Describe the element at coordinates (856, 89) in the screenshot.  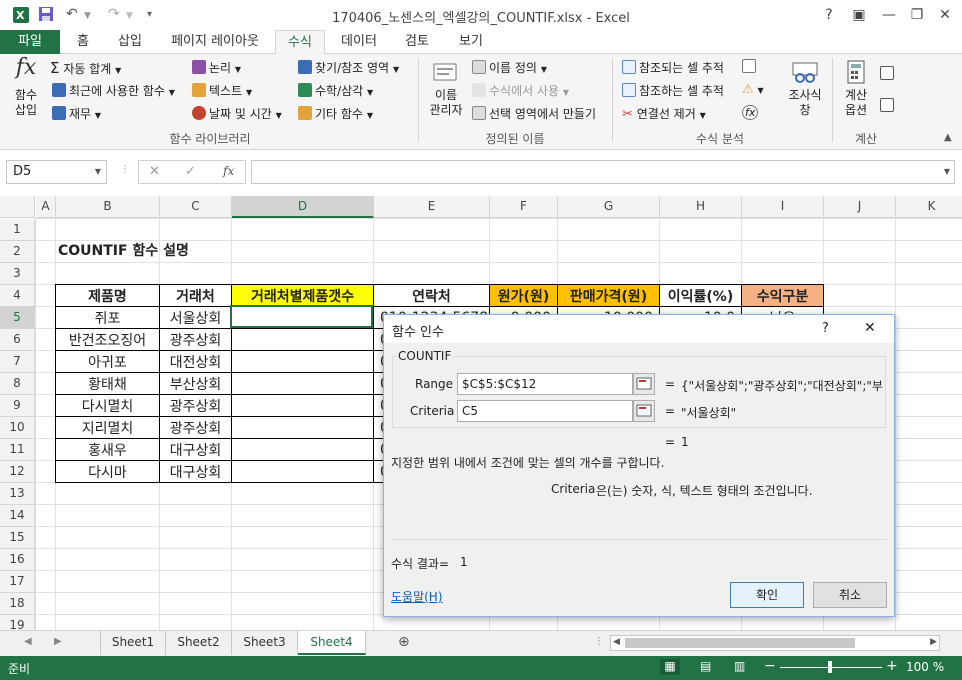
I see `calculation-options-button: 계산 옵션` at that location.